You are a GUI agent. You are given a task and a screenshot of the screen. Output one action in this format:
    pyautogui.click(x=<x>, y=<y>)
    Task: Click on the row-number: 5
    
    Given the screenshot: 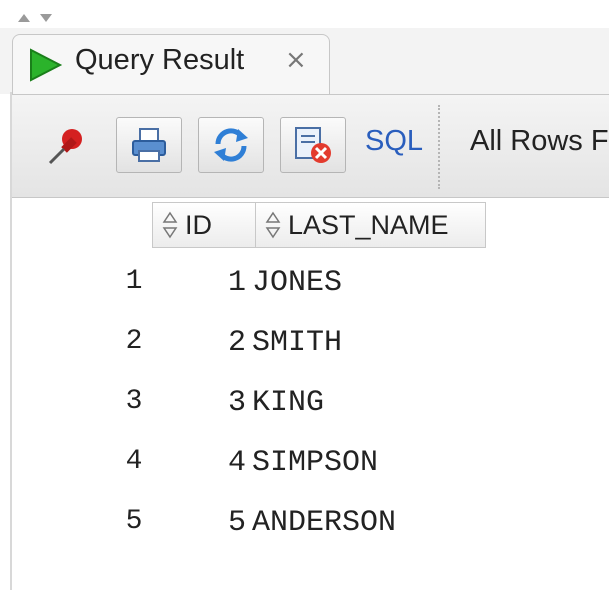 What is the action you would take?
    pyautogui.click(x=134, y=521)
    